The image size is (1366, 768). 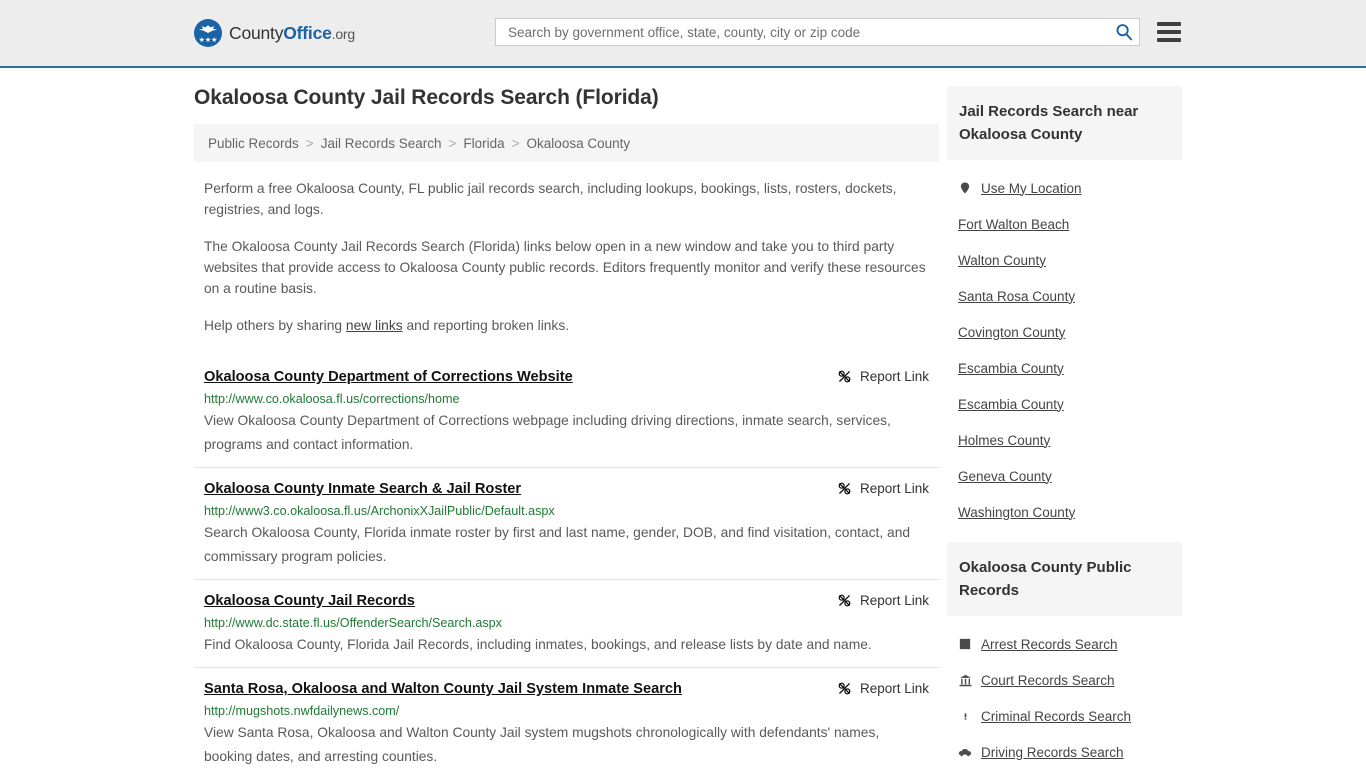 What do you see at coordinates (1064, 260) in the screenshot?
I see `sidebar-item-walton-county: Walton County` at bounding box center [1064, 260].